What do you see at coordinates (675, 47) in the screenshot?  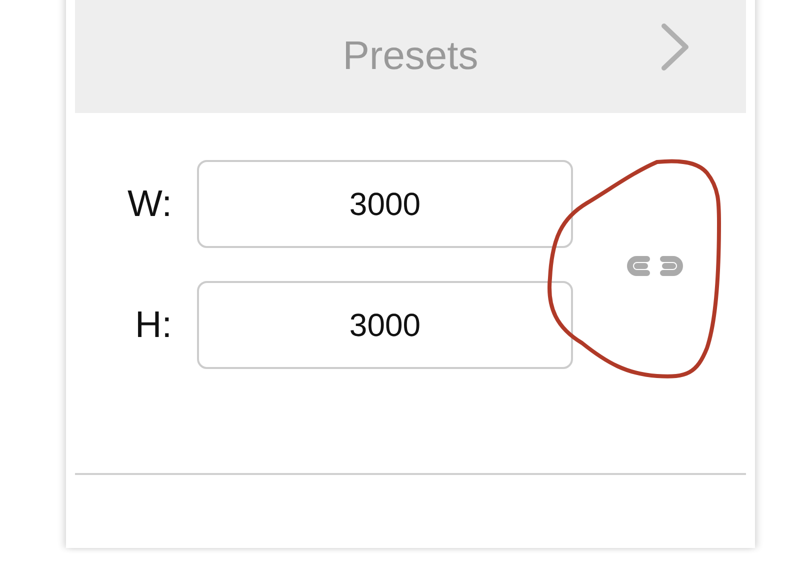 I see `chevron-right-icon` at bounding box center [675, 47].